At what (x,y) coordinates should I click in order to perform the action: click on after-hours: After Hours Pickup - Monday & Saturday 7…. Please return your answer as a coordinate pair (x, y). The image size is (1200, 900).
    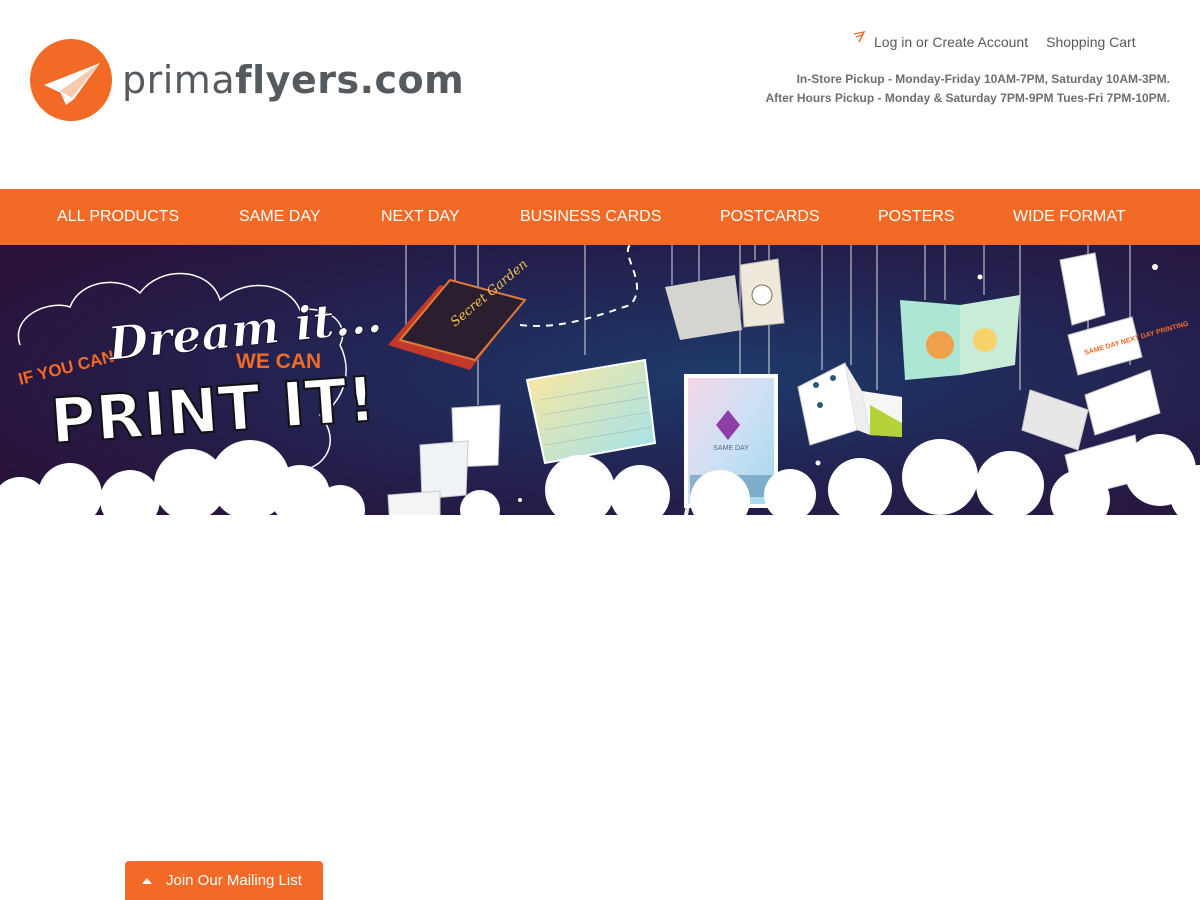
    Looking at the image, I should click on (967, 98).